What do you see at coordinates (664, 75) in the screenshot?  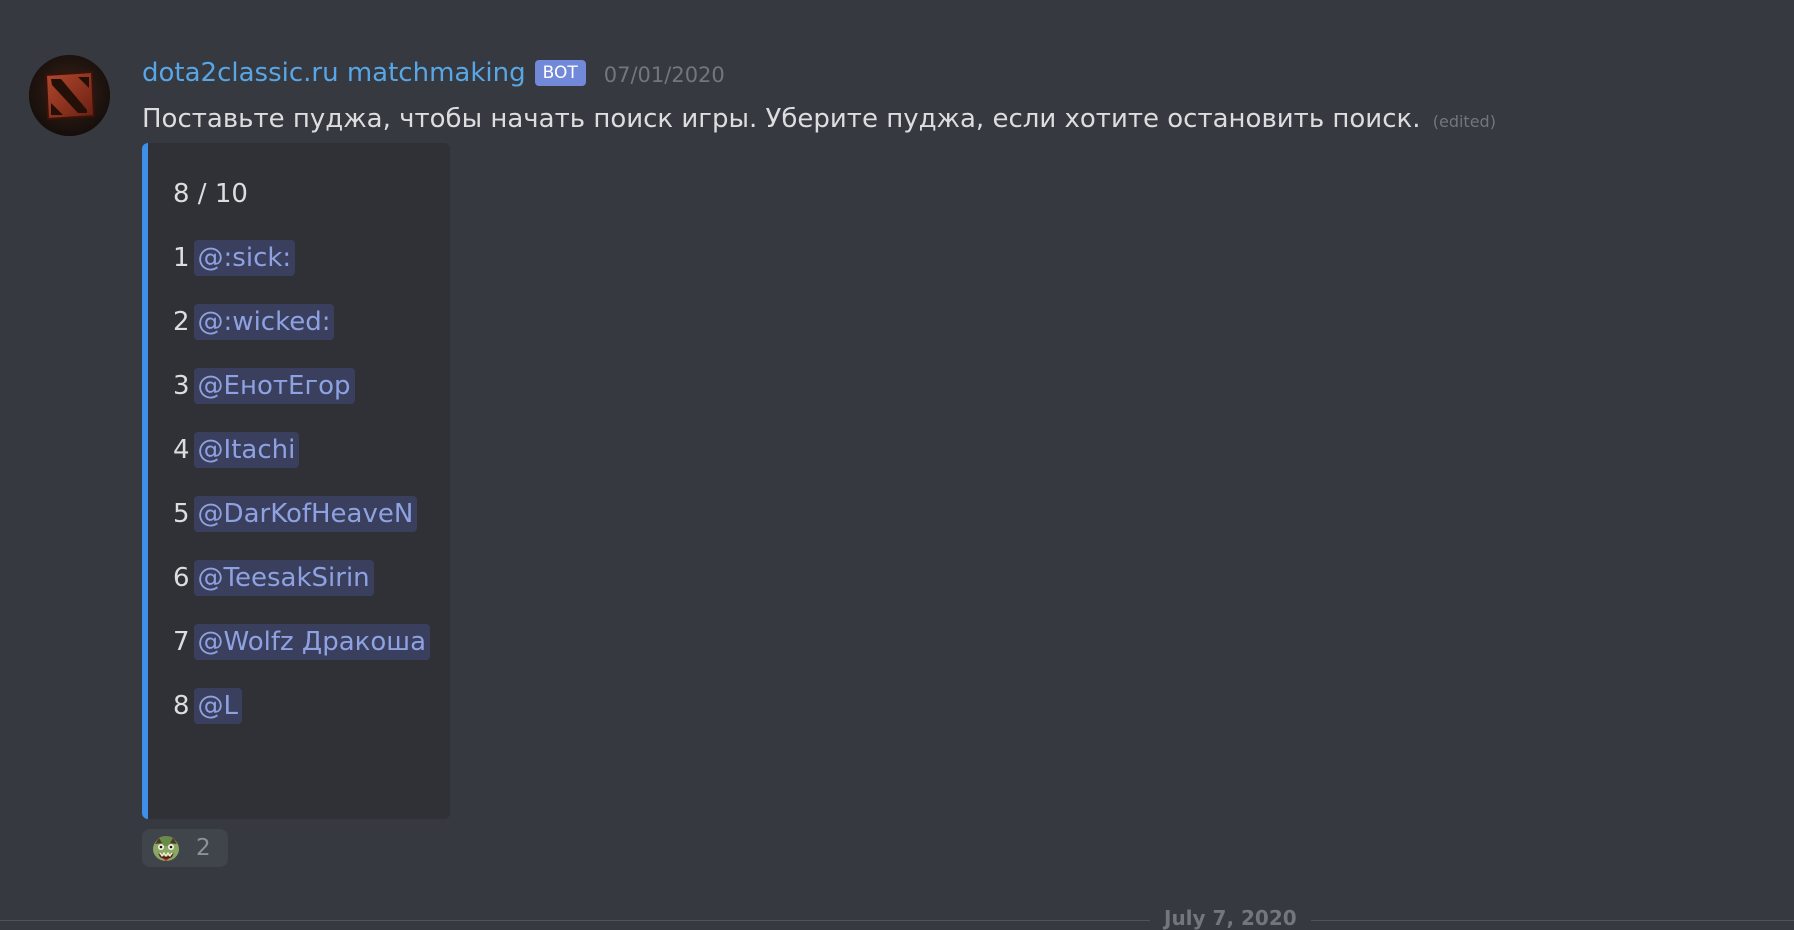 I see `message-timestamp: 07/01/2020` at bounding box center [664, 75].